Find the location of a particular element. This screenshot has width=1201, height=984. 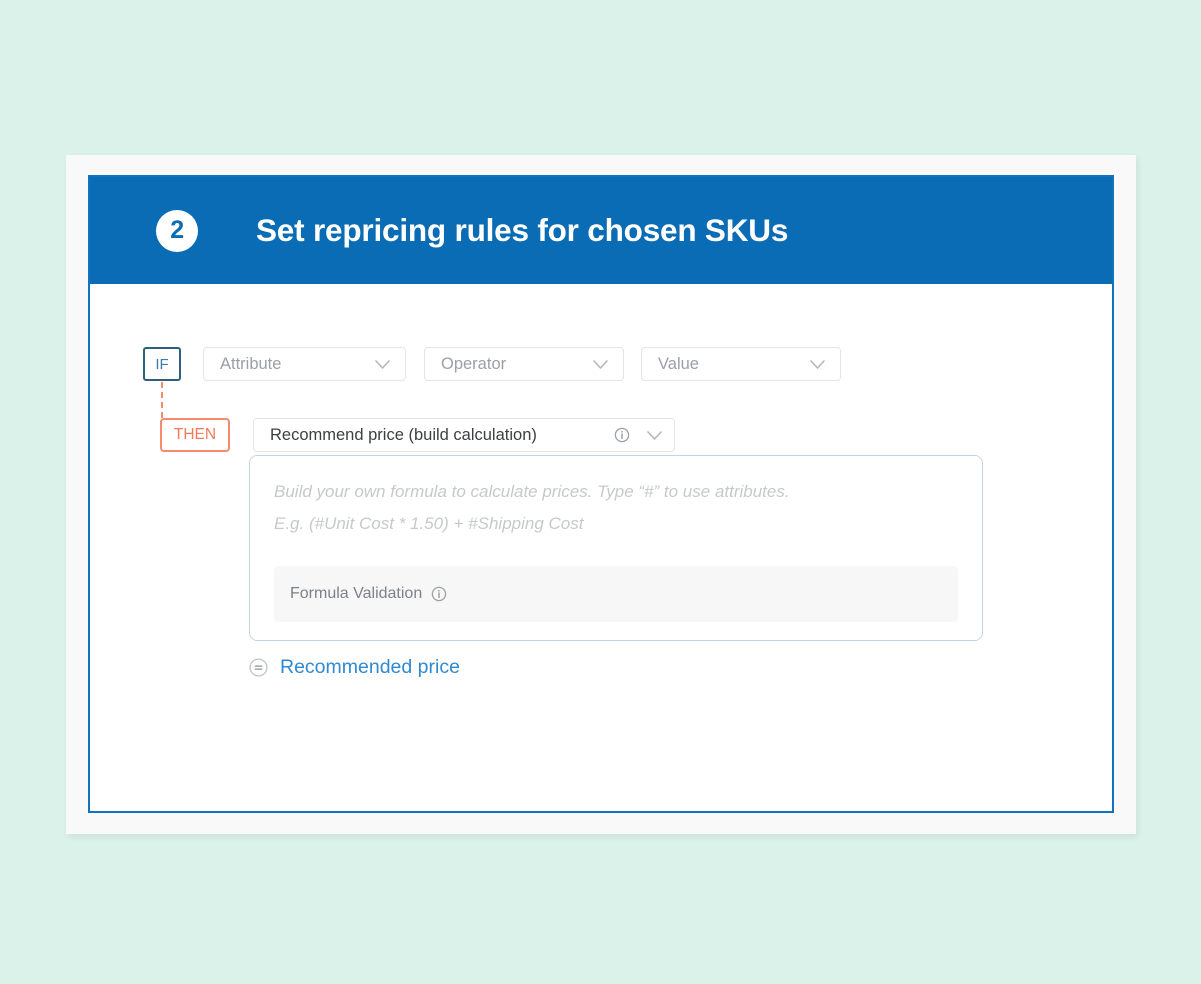

recommended-price-label: Recommended price is located at coordinates (370, 667).